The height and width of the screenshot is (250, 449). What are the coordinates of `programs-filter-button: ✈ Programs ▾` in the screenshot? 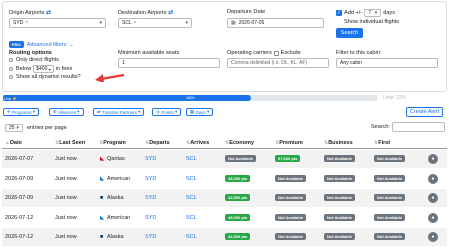 It's located at (21, 112).